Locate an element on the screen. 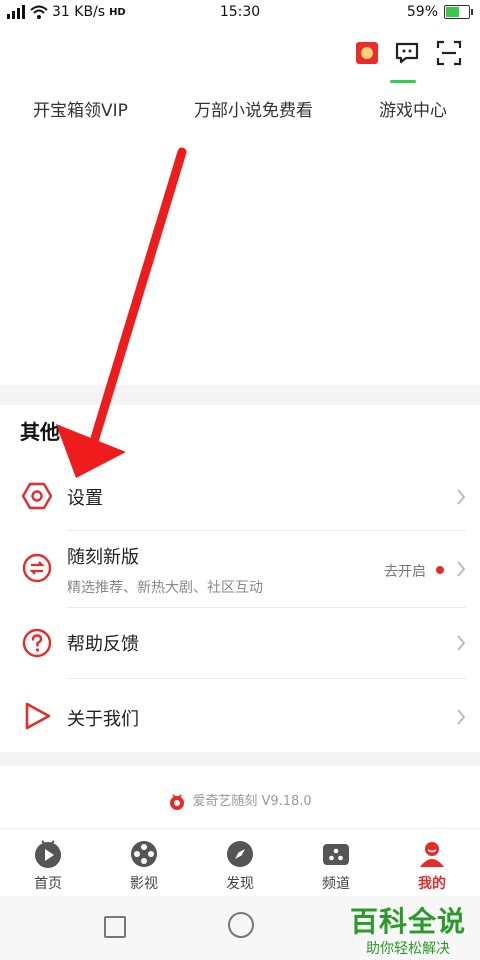 Image resolution: width=480 pixels, height=960 pixels. help-feedback-label: 帮助反馈 is located at coordinates (103, 644).